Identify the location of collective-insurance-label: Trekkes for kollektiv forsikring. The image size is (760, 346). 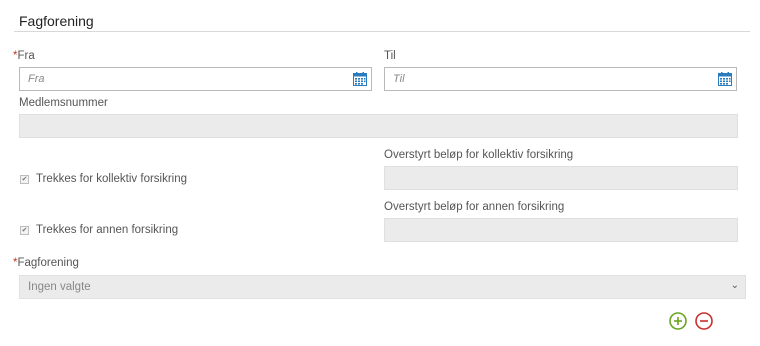
(112, 179).